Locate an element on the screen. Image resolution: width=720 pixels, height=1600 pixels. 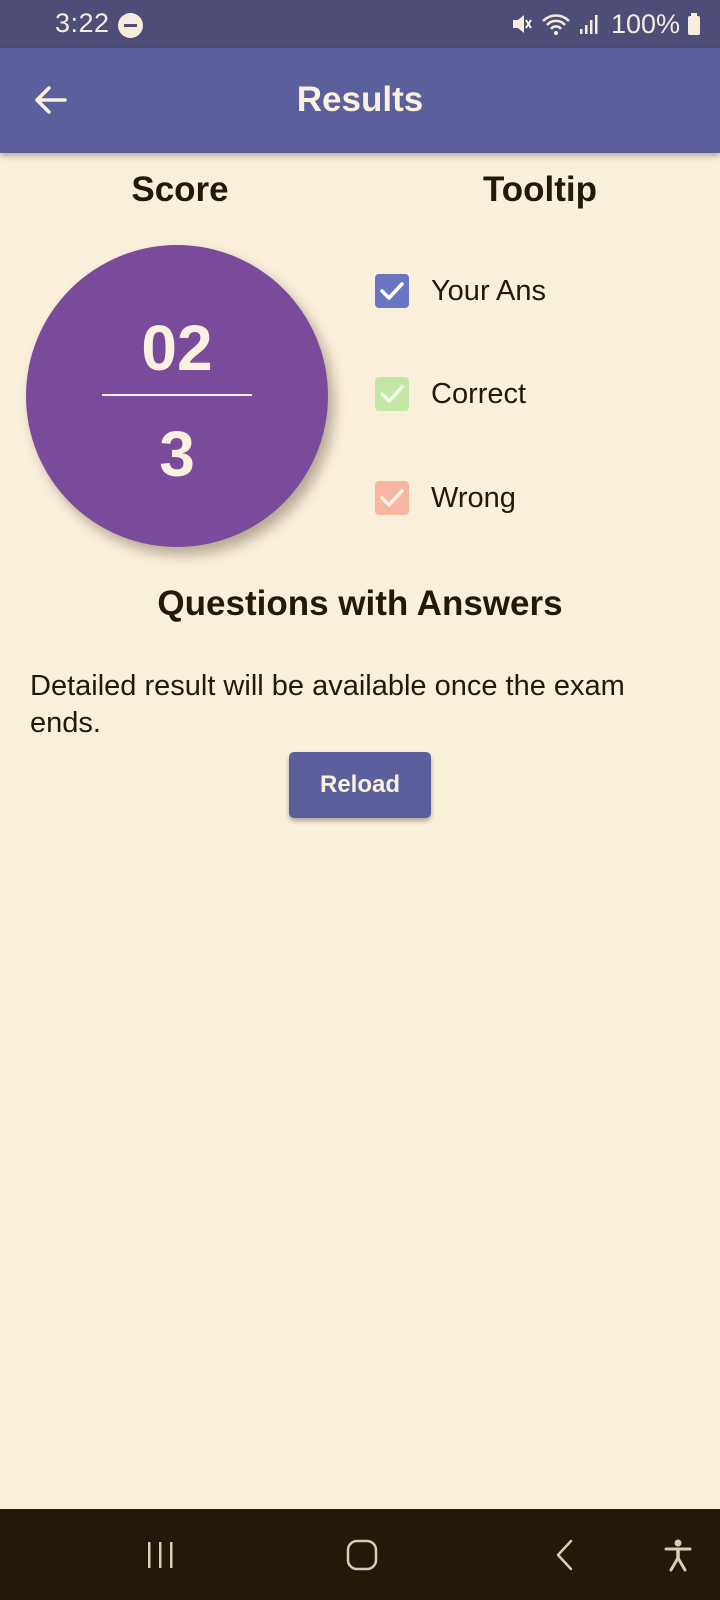
home-icon is located at coordinates (362, 1554).